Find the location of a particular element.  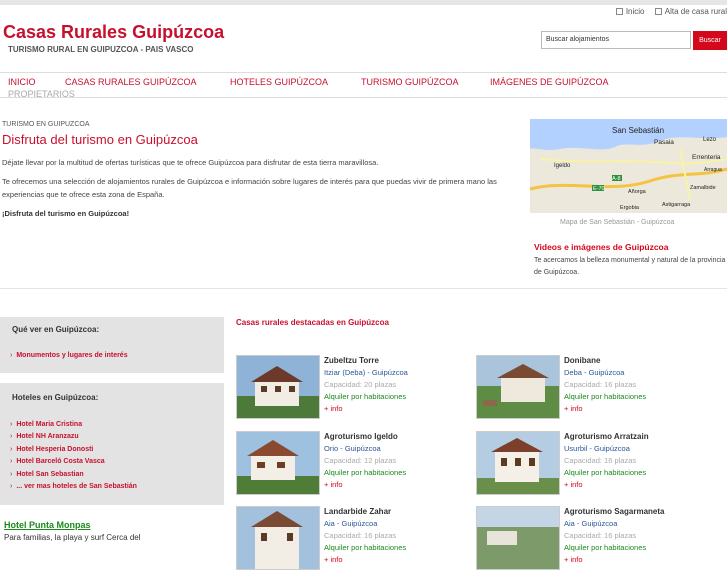

map-label: San Sebastián is located at coordinates (638, 130).